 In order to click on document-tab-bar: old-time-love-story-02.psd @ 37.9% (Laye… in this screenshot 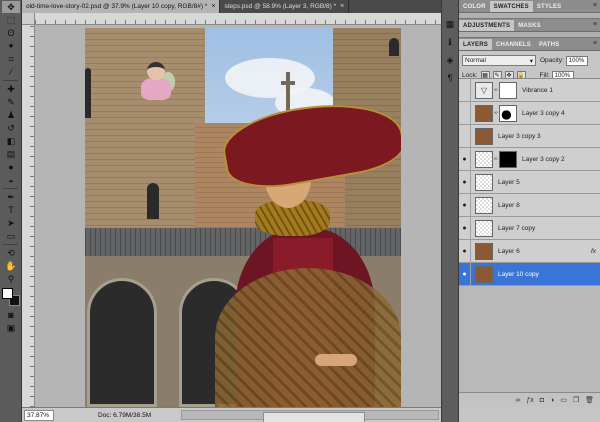, I will do `click(231, 6)`.